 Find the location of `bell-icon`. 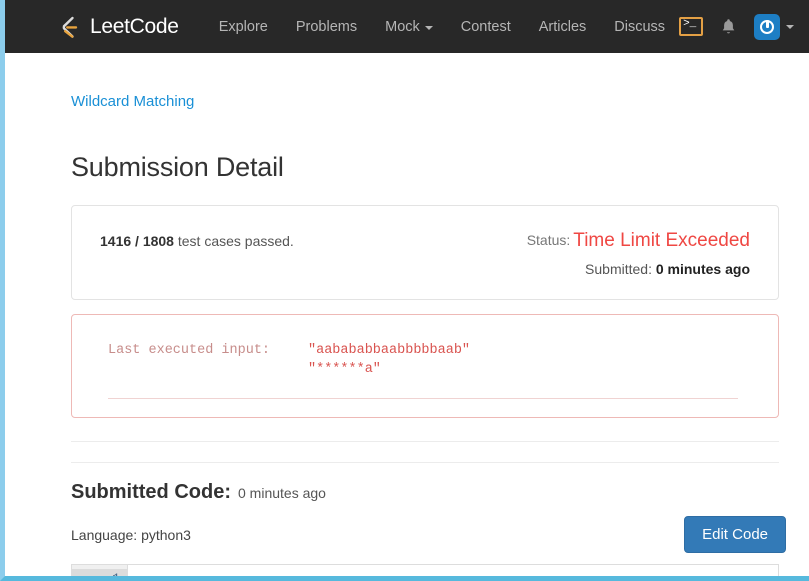

bell-icon is located at coordinates (728, 26).